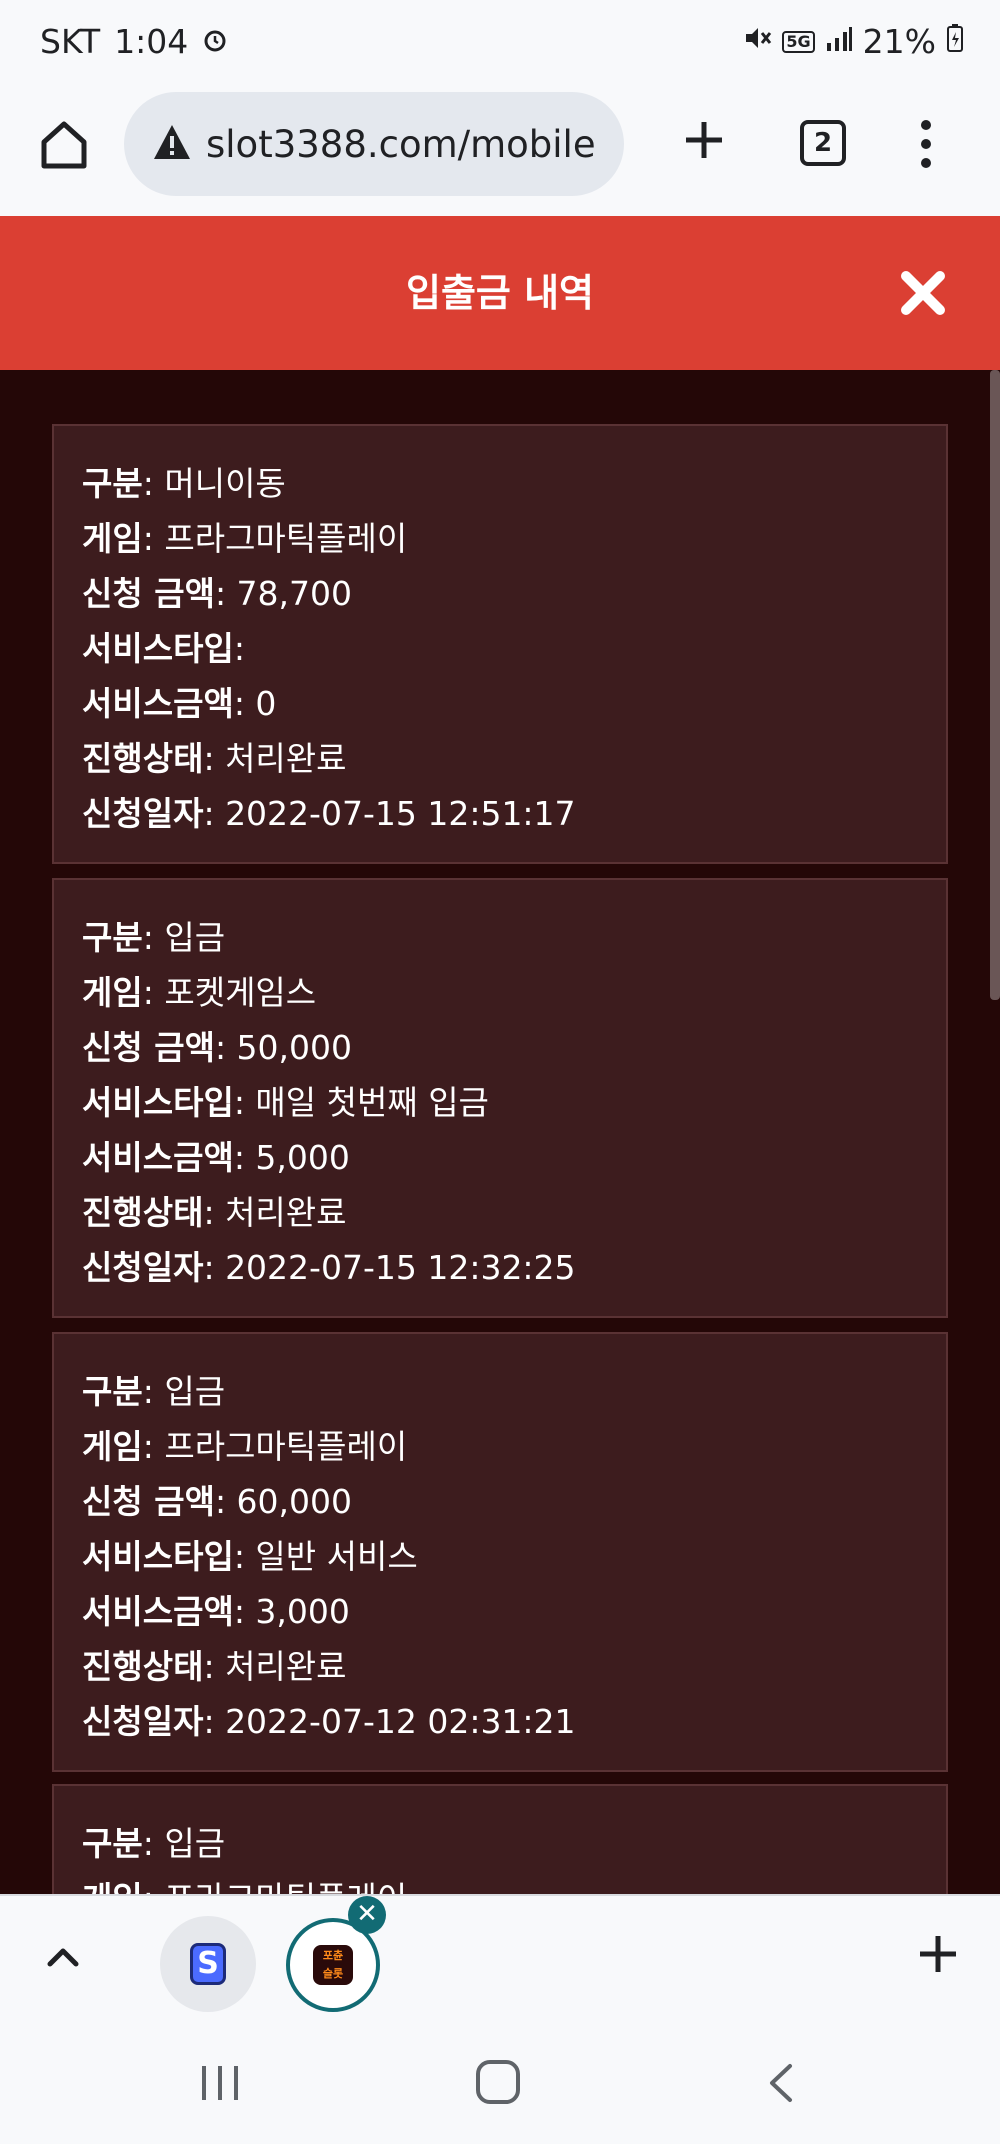  Describe the element at coordinates (184, 483) in the screenshot. I see `record-row: 구분: 머니이동` at that location.